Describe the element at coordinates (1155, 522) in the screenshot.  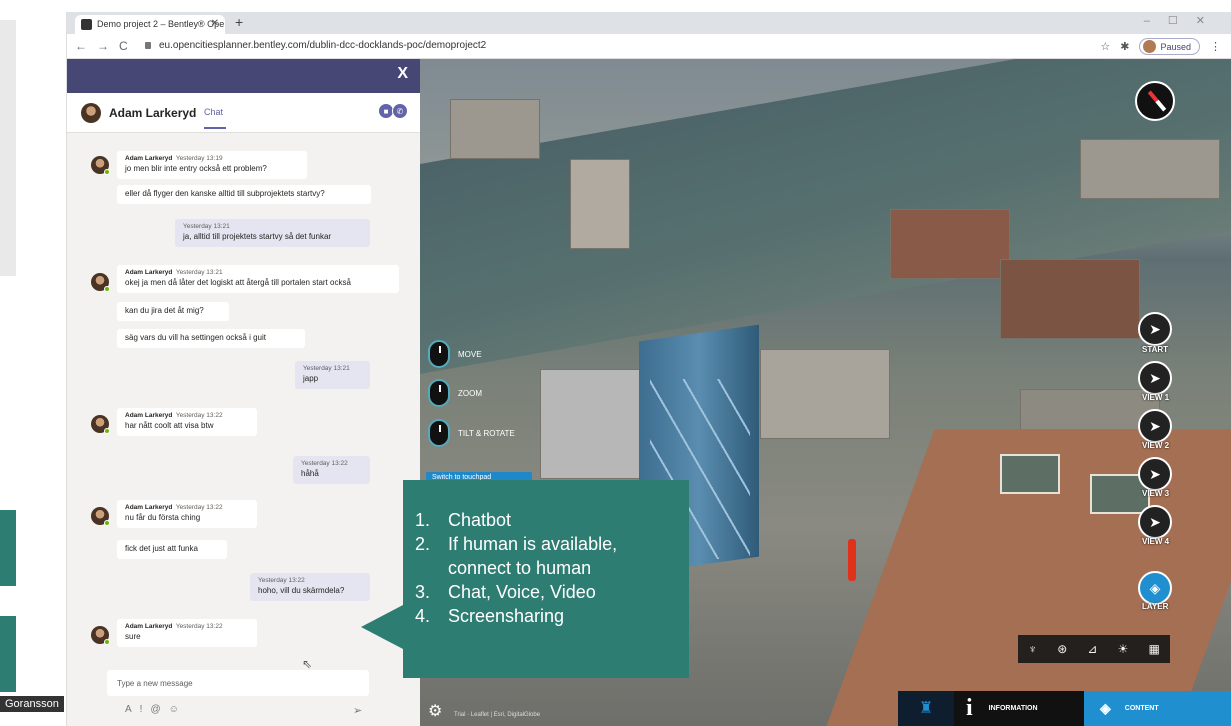
I see `view-4-button: ➤` at that location.